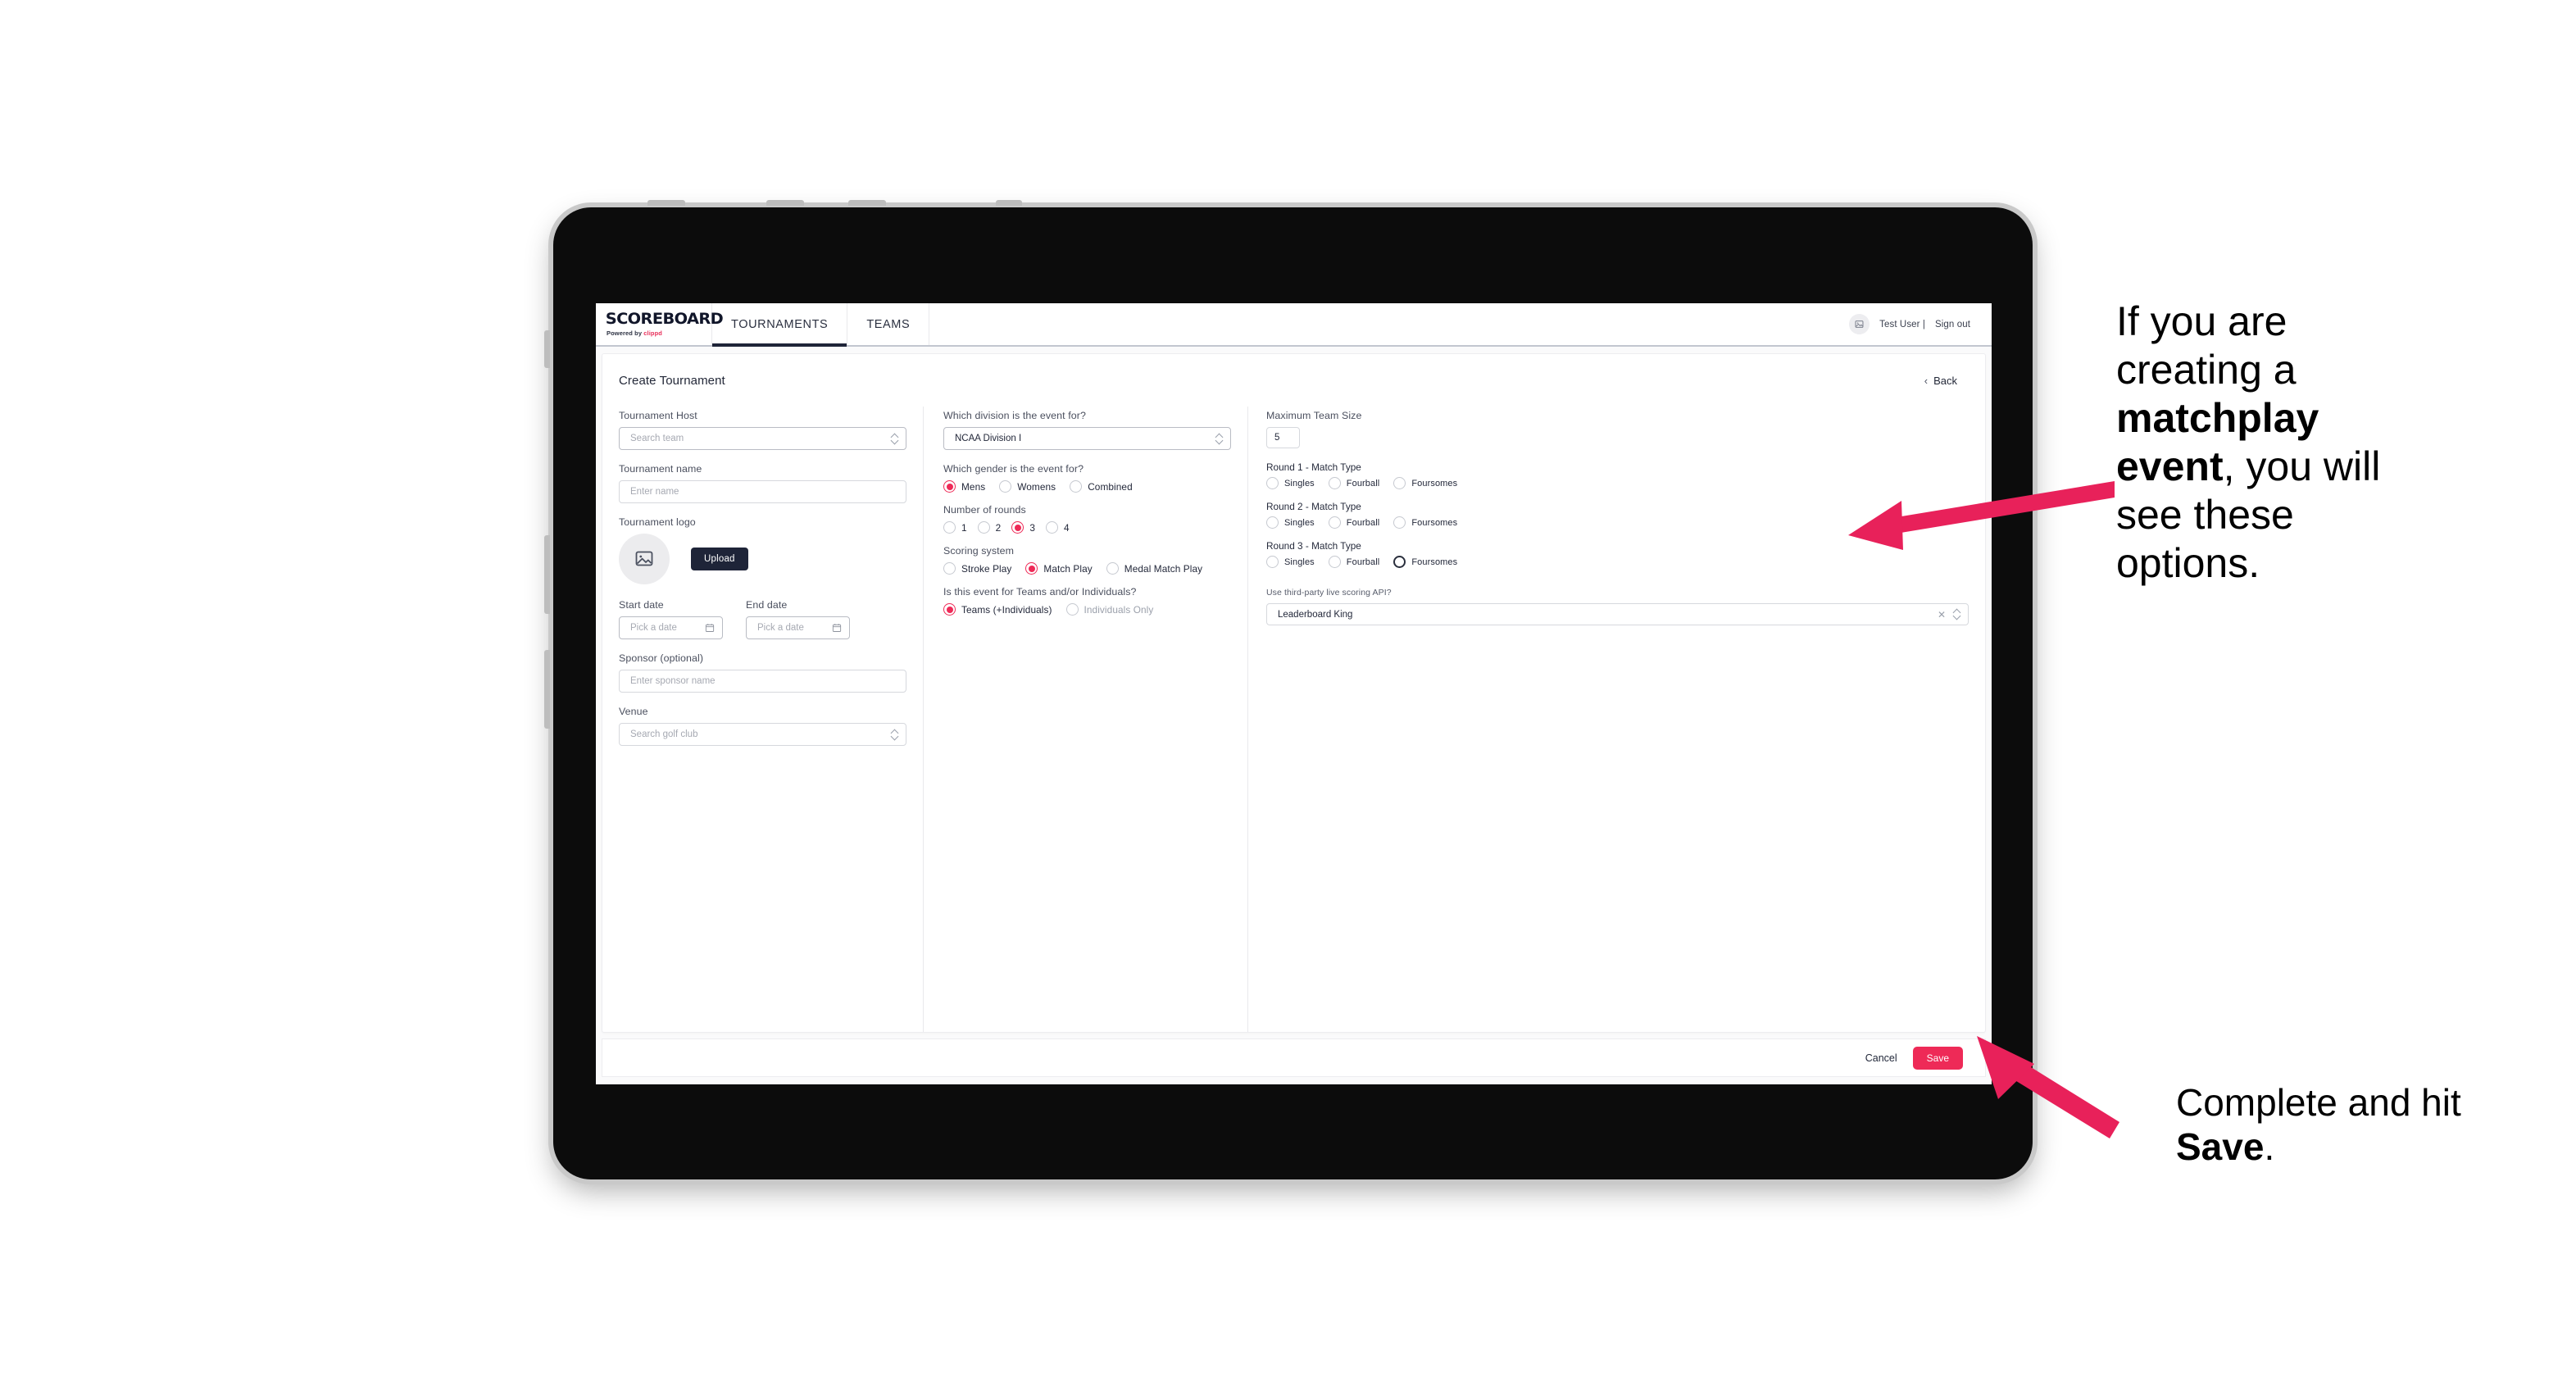 Image resolution: width=2576 pixels, height=1386 pixels. I want to click on rounds-option-label: 2, so click(998, 527).